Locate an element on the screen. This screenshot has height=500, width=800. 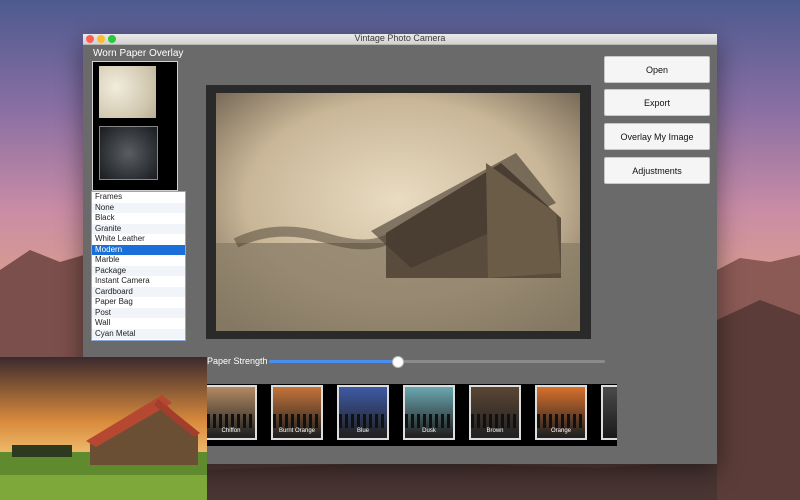
export-button: Export is located at coordinates (657, 102).